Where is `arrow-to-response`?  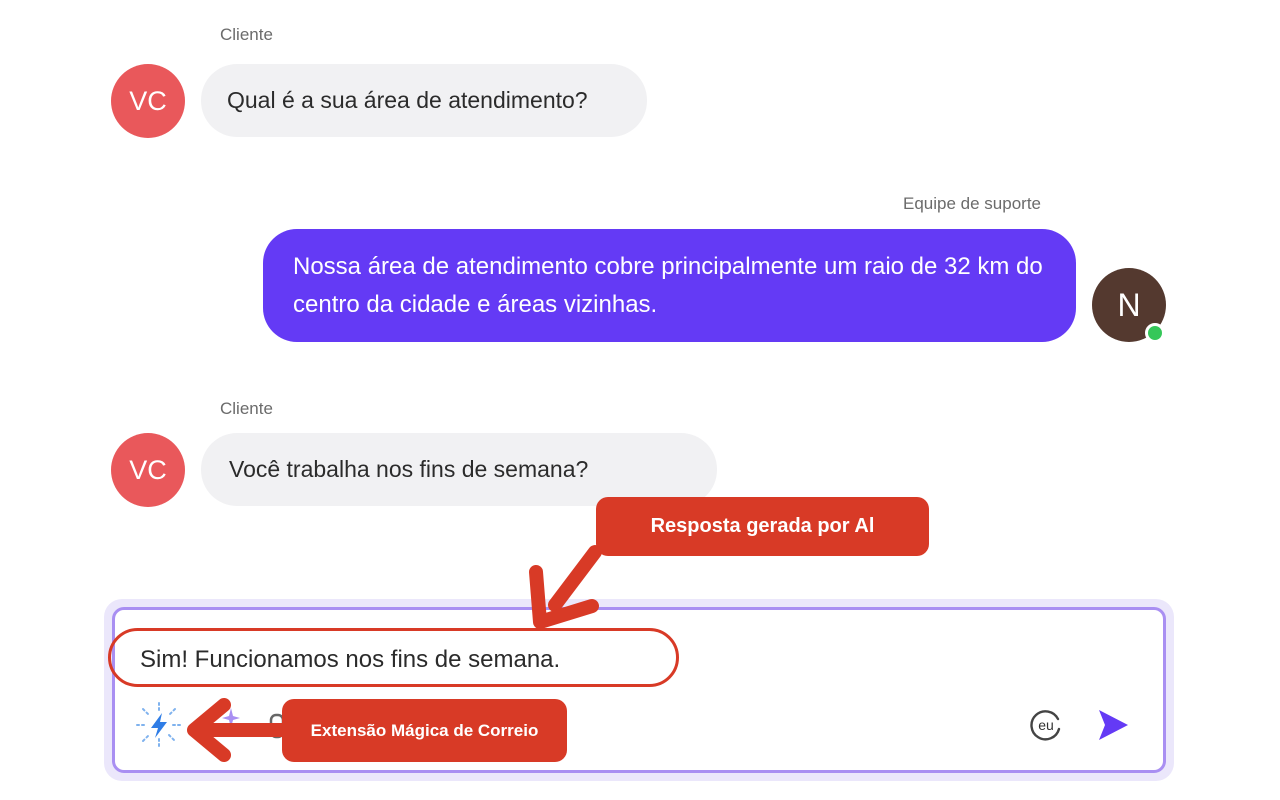
arrow-to-response is located at coordinates (575, 578).